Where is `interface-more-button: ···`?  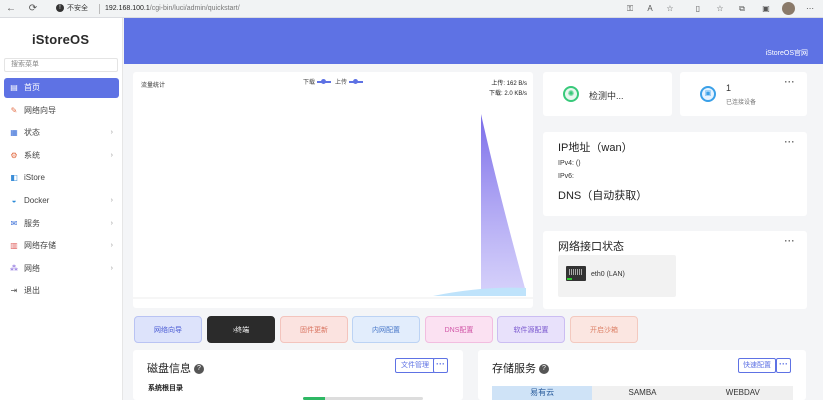 interface-more-button: ··· is located at coordinates (790, 241).